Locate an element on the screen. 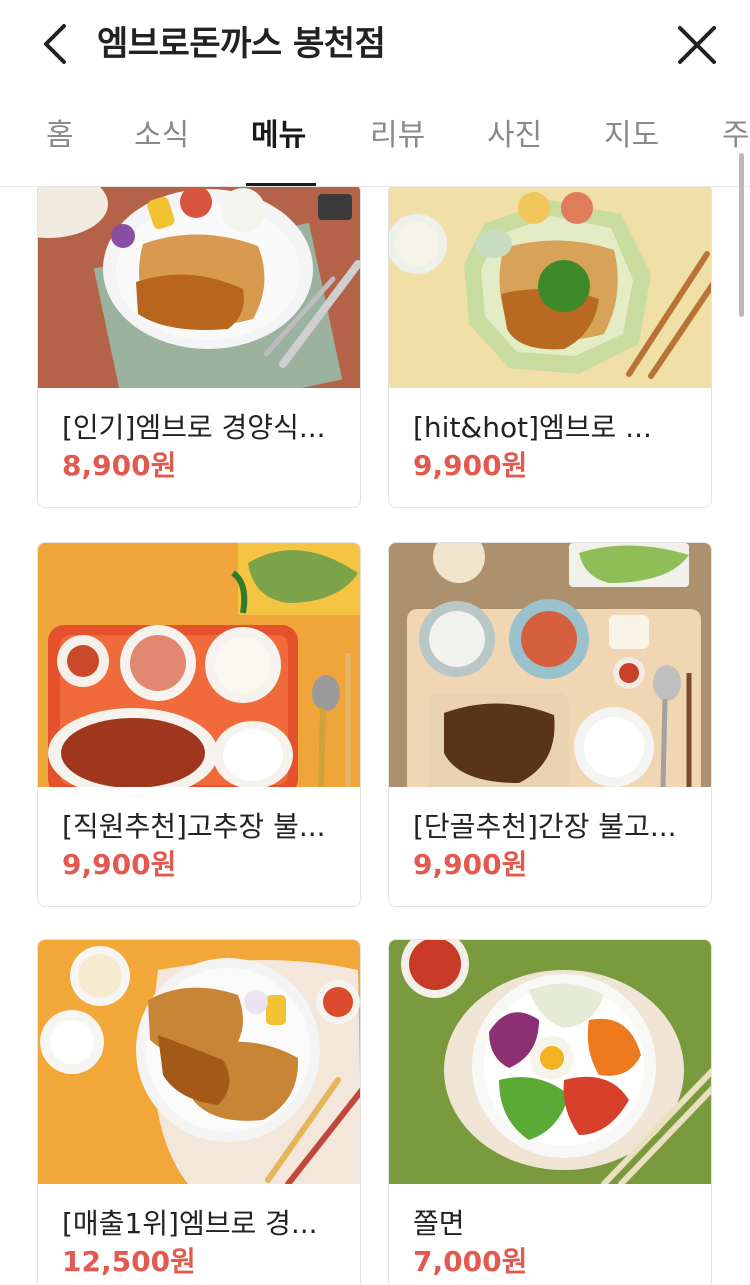 The width and height of the screenshot is (750, 1285). scrollbar is located at coordinates (741, 235).